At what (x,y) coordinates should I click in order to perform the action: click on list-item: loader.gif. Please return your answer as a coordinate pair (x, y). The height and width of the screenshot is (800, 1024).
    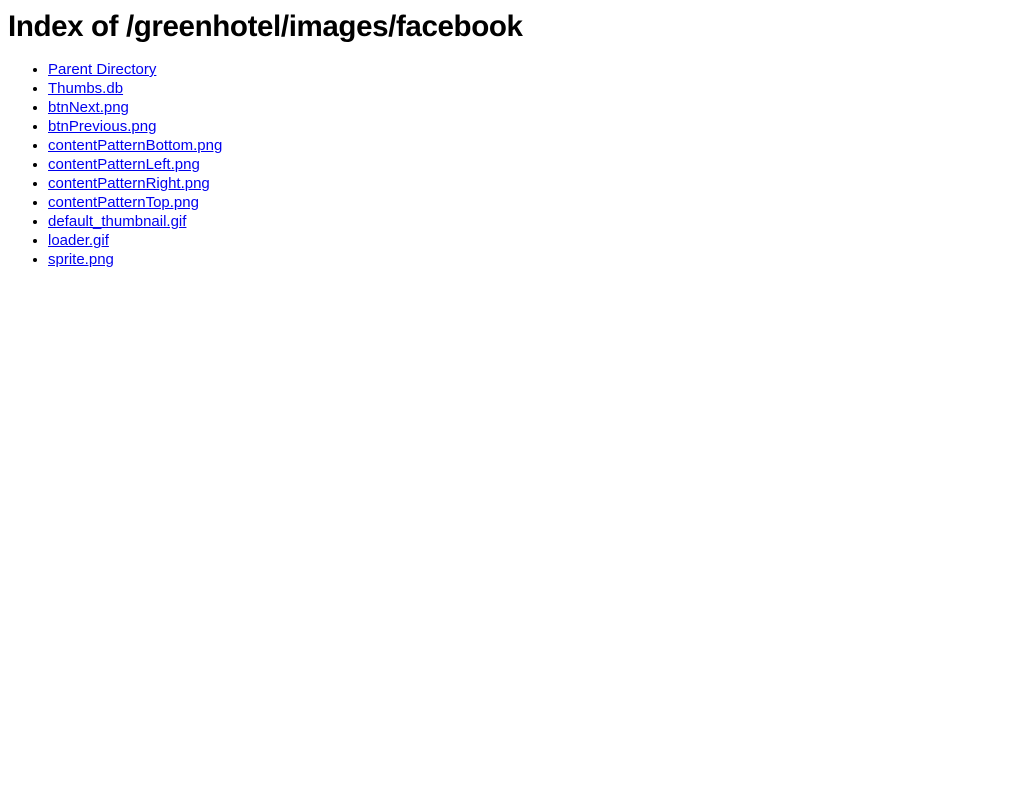
    Looking at the image, I should click on (532, 240).